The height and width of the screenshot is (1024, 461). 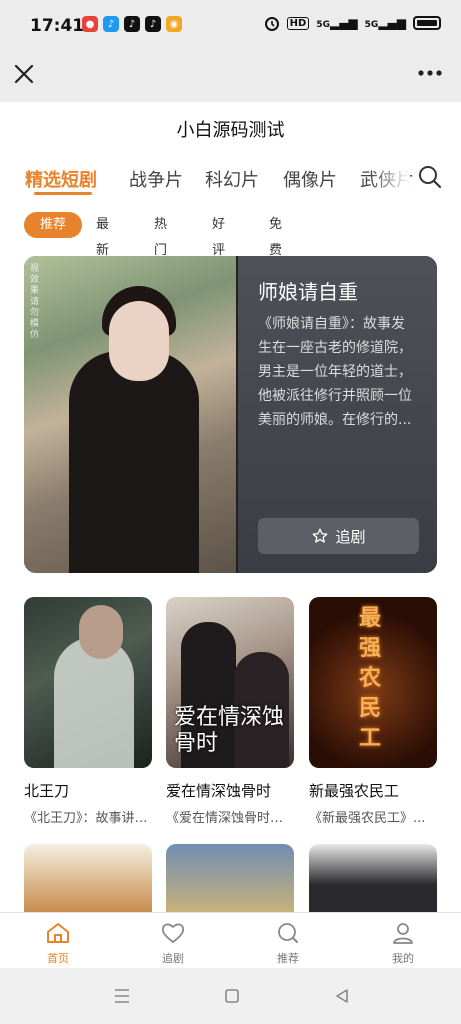 I want to click on status-time: 17:41, so click(x=57, y=26).